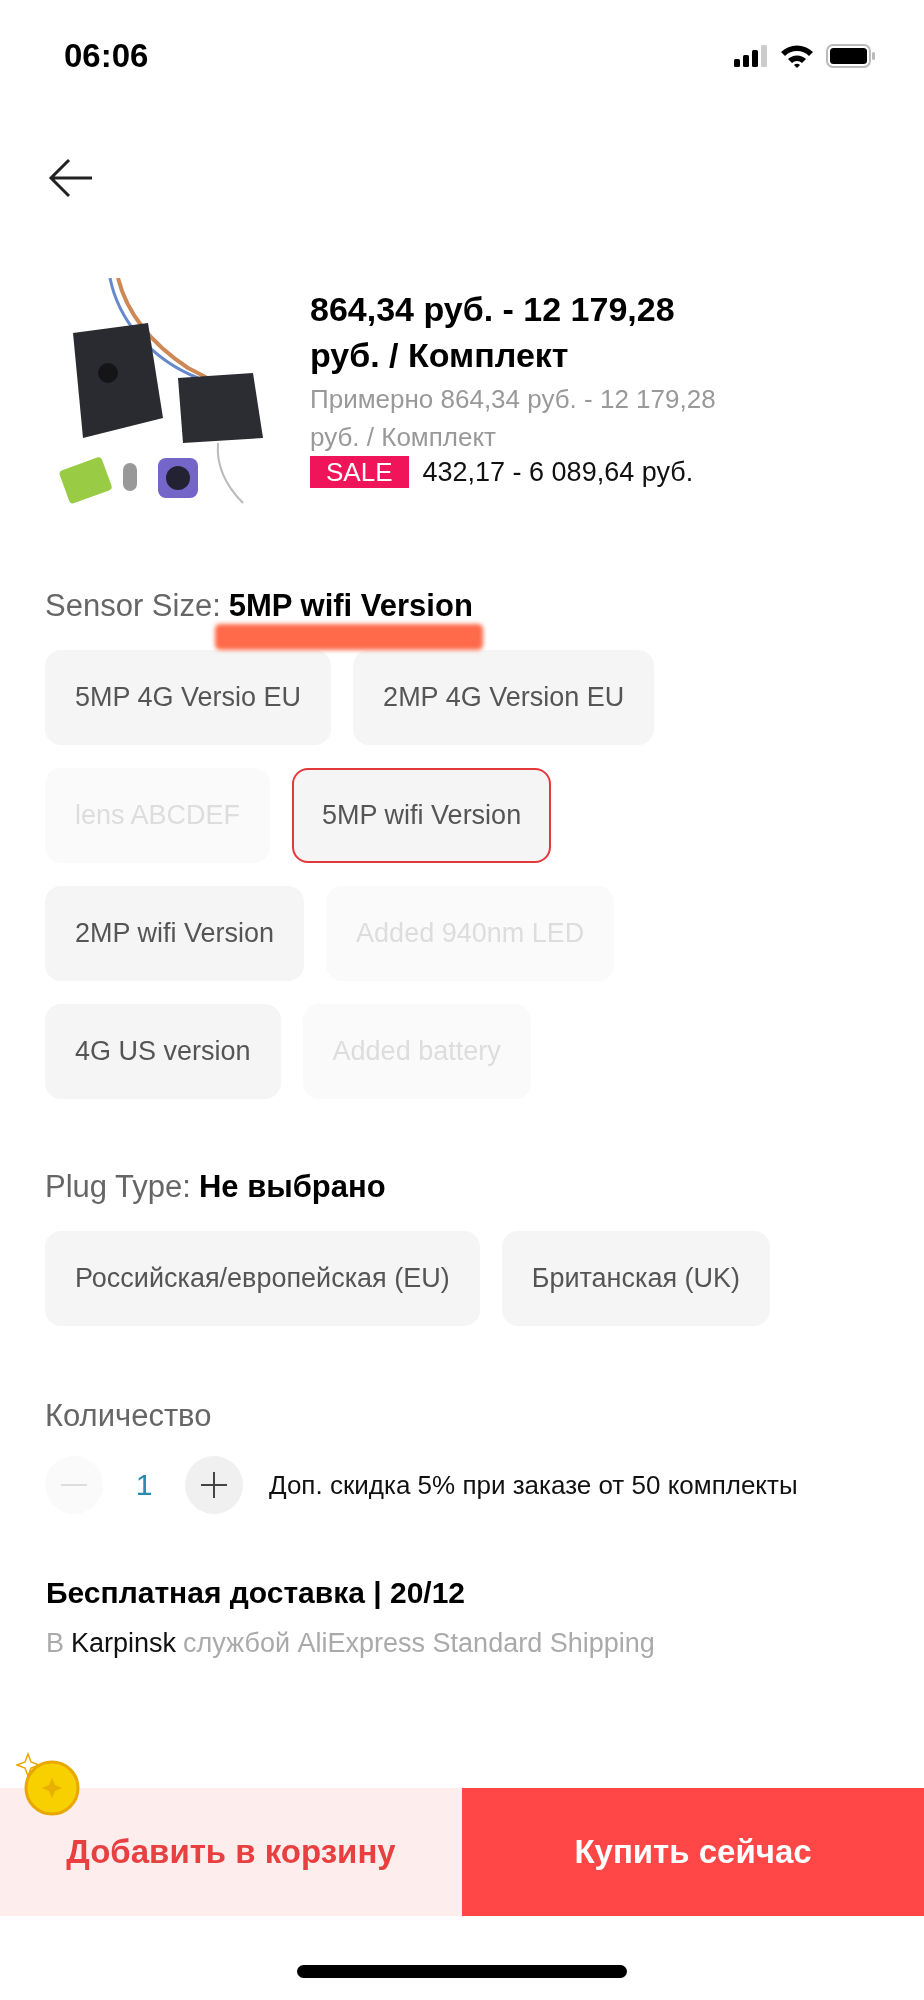 Image resolution: width=924 pixels, height=2000 pixels. What do you see at coordinates (797, 56) in the screenshot?
I see `wifi-icon` at bounding box center [797, 56].